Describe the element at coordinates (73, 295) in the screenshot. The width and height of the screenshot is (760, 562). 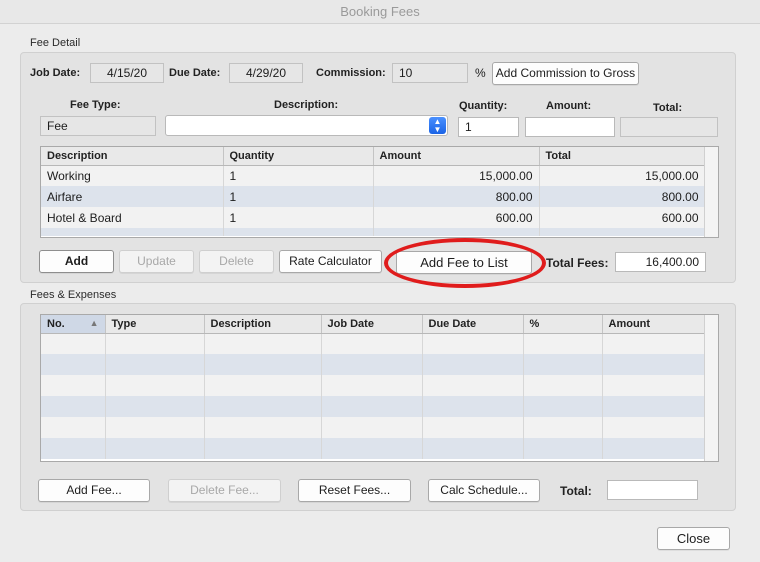
I see `fees-expenses-group-label: Fees & Expenses` at that location.